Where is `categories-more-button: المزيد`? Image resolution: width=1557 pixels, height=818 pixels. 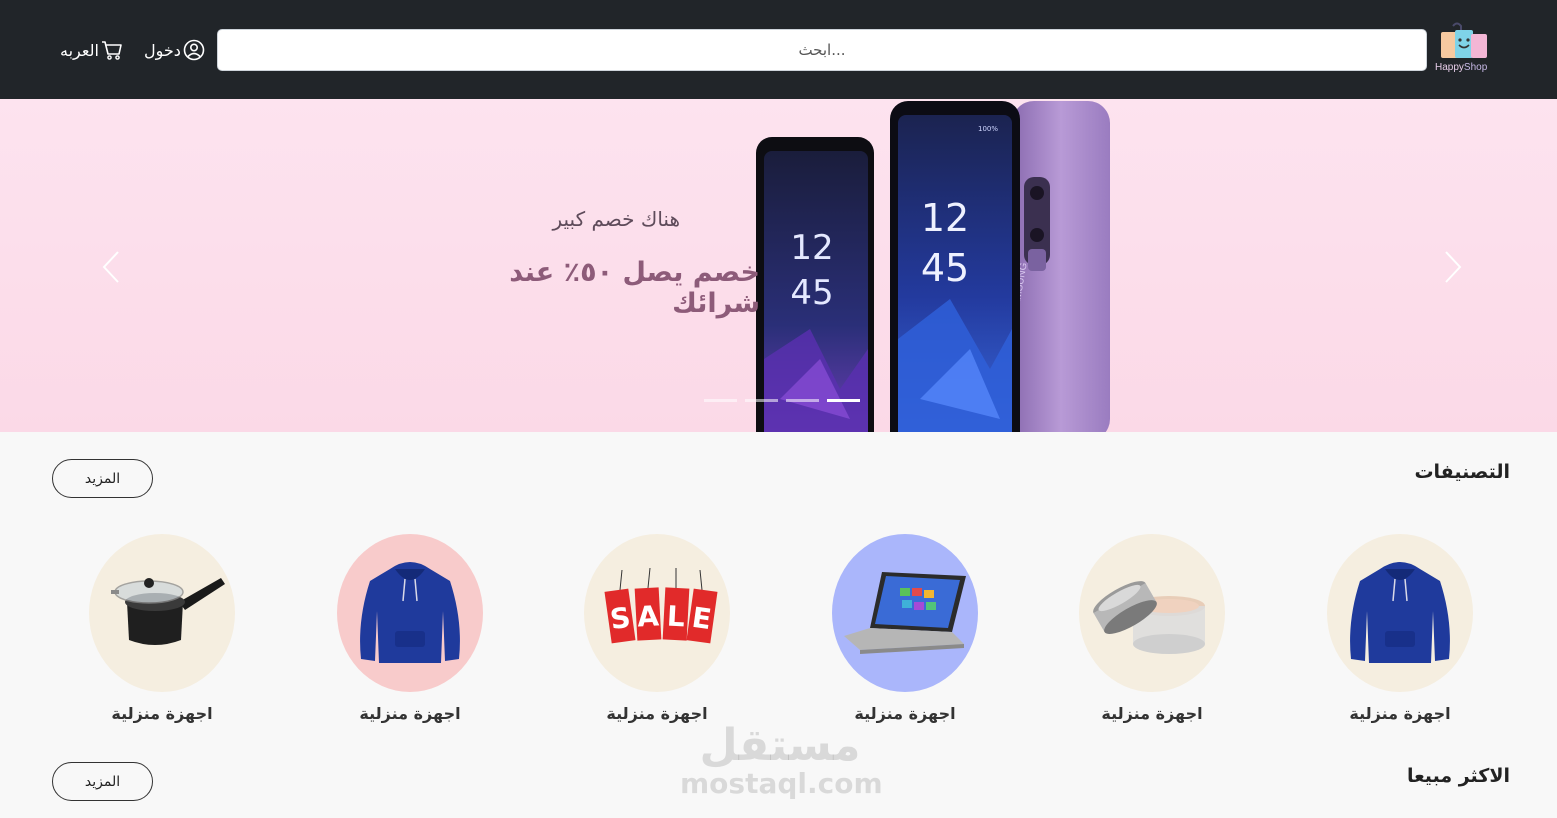 categories-more-button: المزيد is located at coordinates (102, 478).